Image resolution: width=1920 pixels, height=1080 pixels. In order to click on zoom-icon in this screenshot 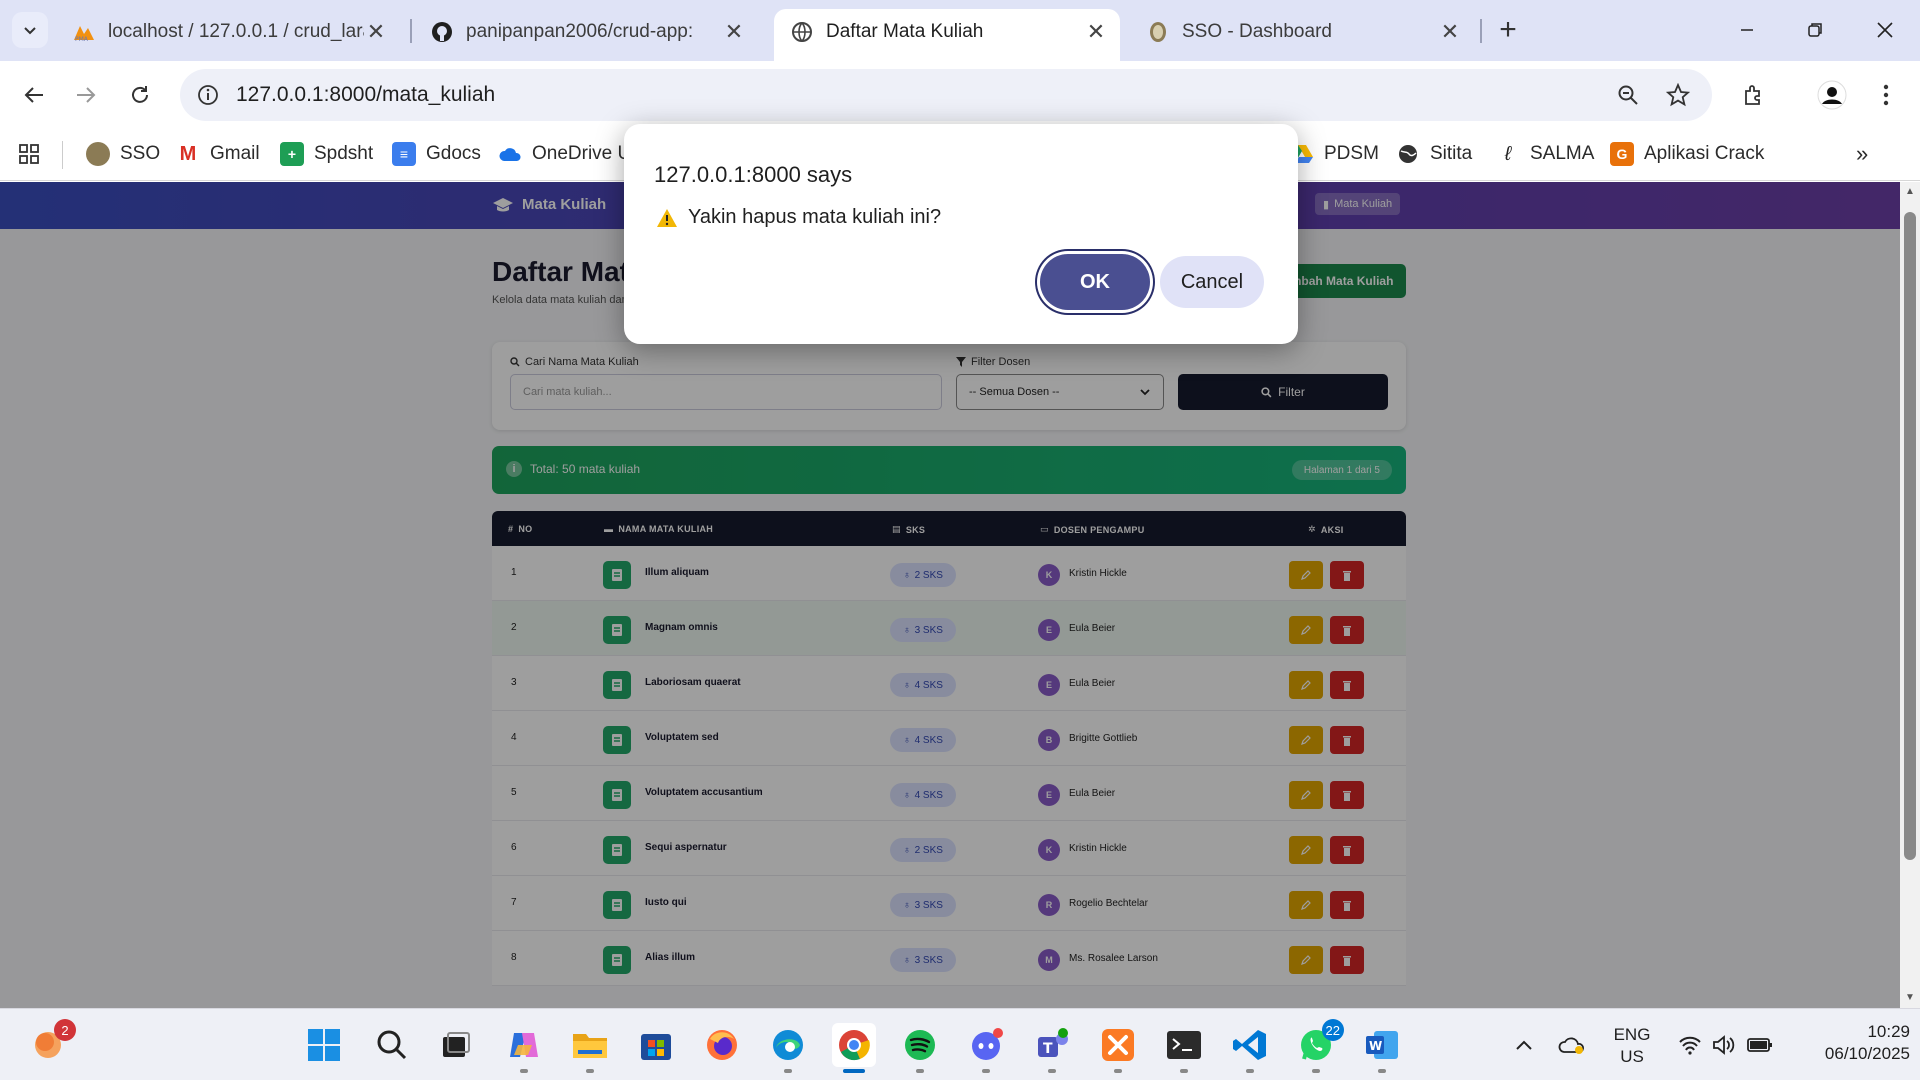, I will do `click(1628, 95)`.